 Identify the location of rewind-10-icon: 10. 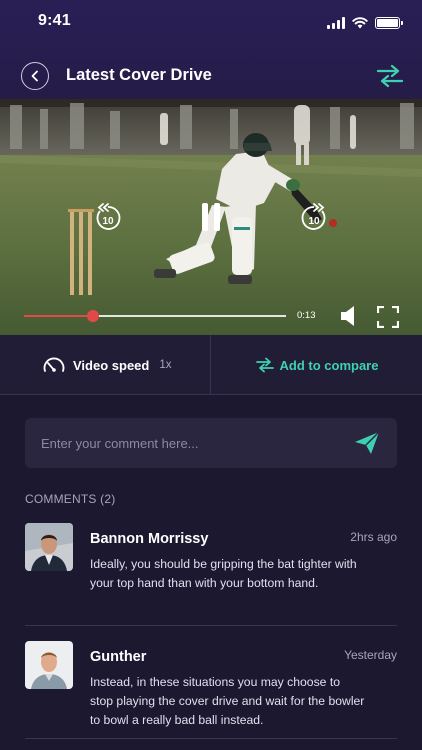
(108, 216).